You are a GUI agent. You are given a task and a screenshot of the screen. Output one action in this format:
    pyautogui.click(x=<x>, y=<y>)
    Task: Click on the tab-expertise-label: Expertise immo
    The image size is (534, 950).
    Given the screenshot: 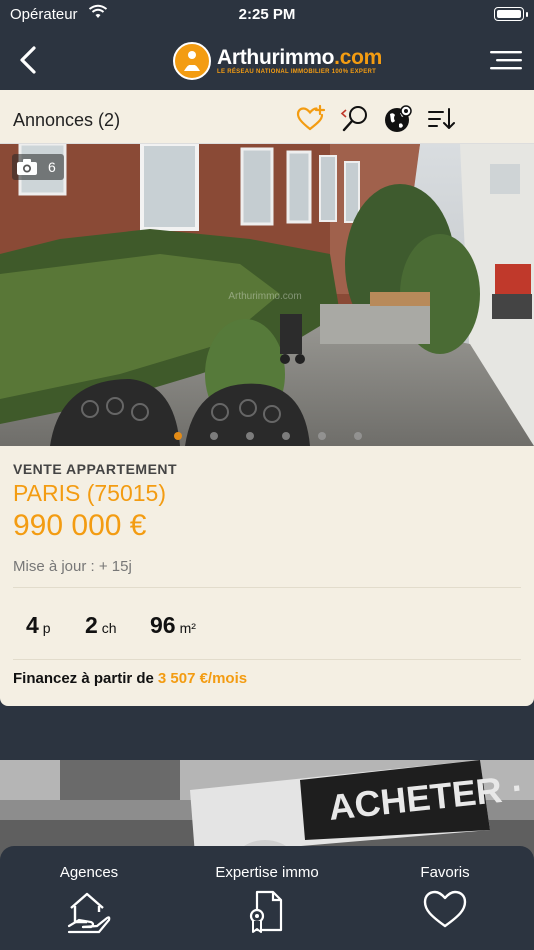 What is the action you would take?
    pyautogui.click(x=267, y=872)
    